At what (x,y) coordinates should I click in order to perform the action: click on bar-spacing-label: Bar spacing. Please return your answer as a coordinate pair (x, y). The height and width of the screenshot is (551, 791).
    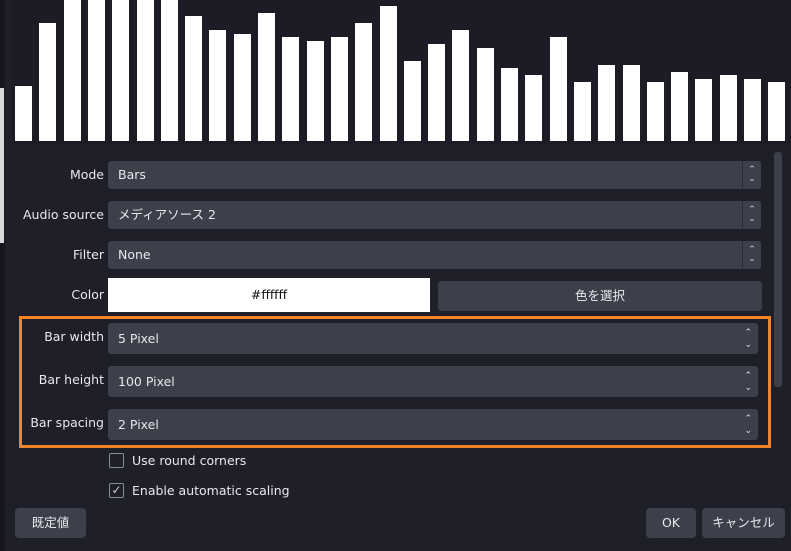
    Looking at the image, I should click on (67, 422).